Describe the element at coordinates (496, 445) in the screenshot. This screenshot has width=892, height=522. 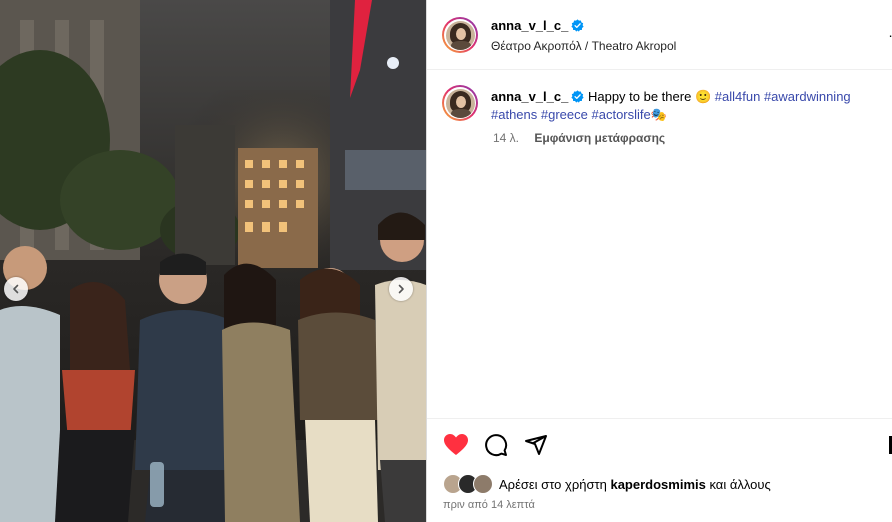
I see `comment-icon` at that location.